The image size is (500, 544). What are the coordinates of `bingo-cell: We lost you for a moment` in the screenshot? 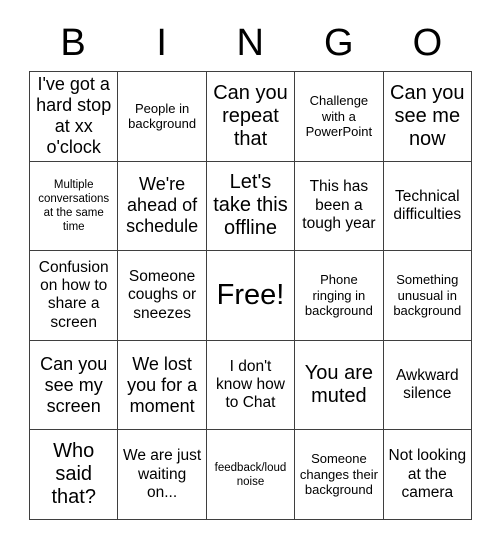 It's located at (162, 385).